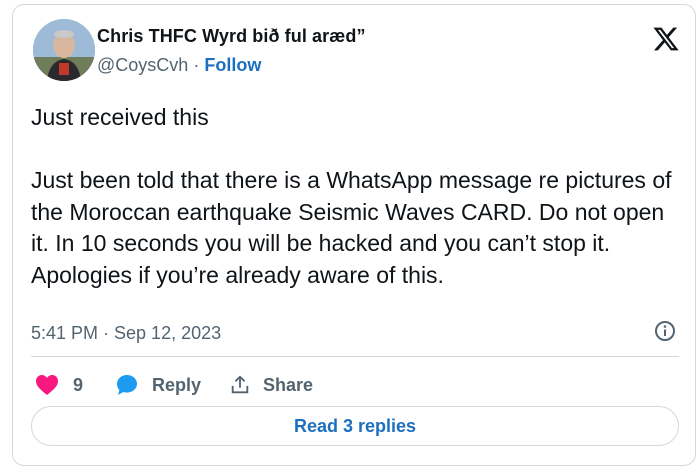 This screenshot has width=700, height=472. I want to click on author-handle-row: @CoysCvh · Follow, so click(179, 65).